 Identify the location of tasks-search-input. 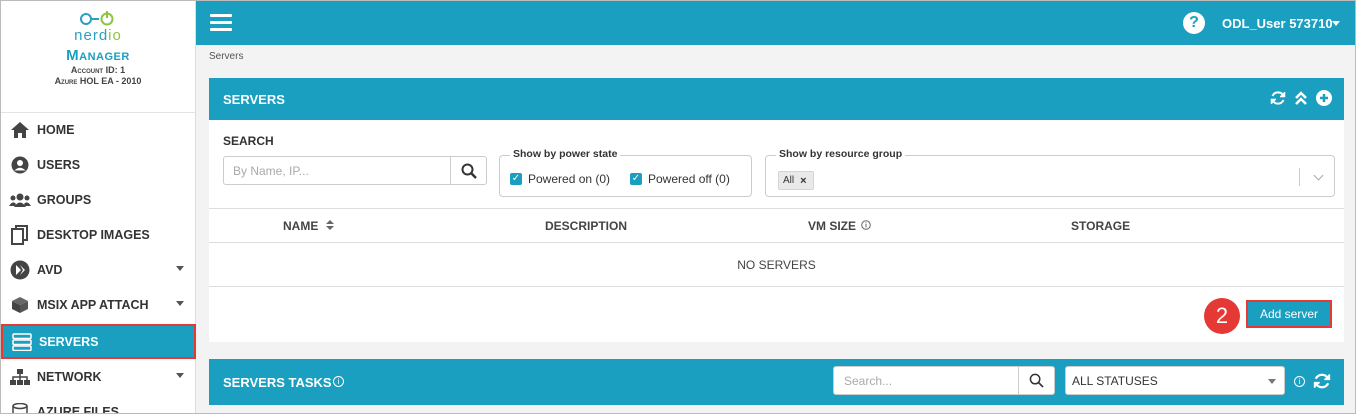
(925, 380).